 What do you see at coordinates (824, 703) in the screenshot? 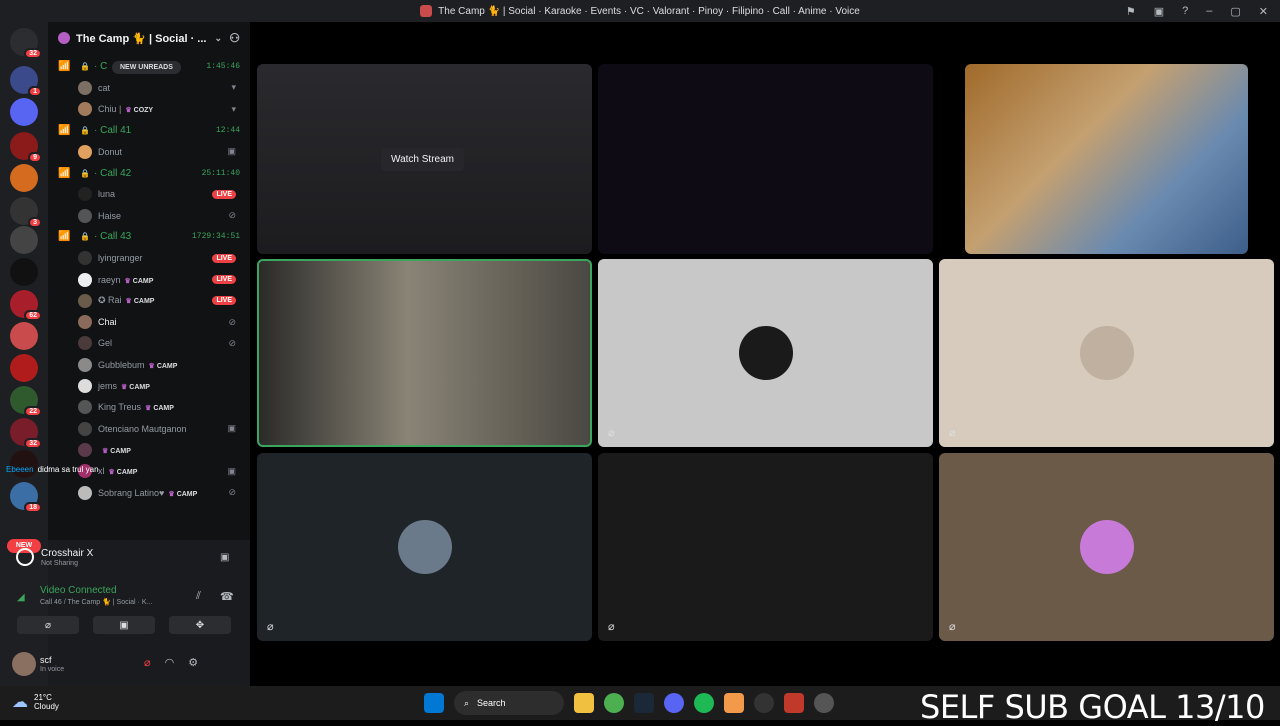
I see `misc-app-icon` at bounding box center [824, 703].